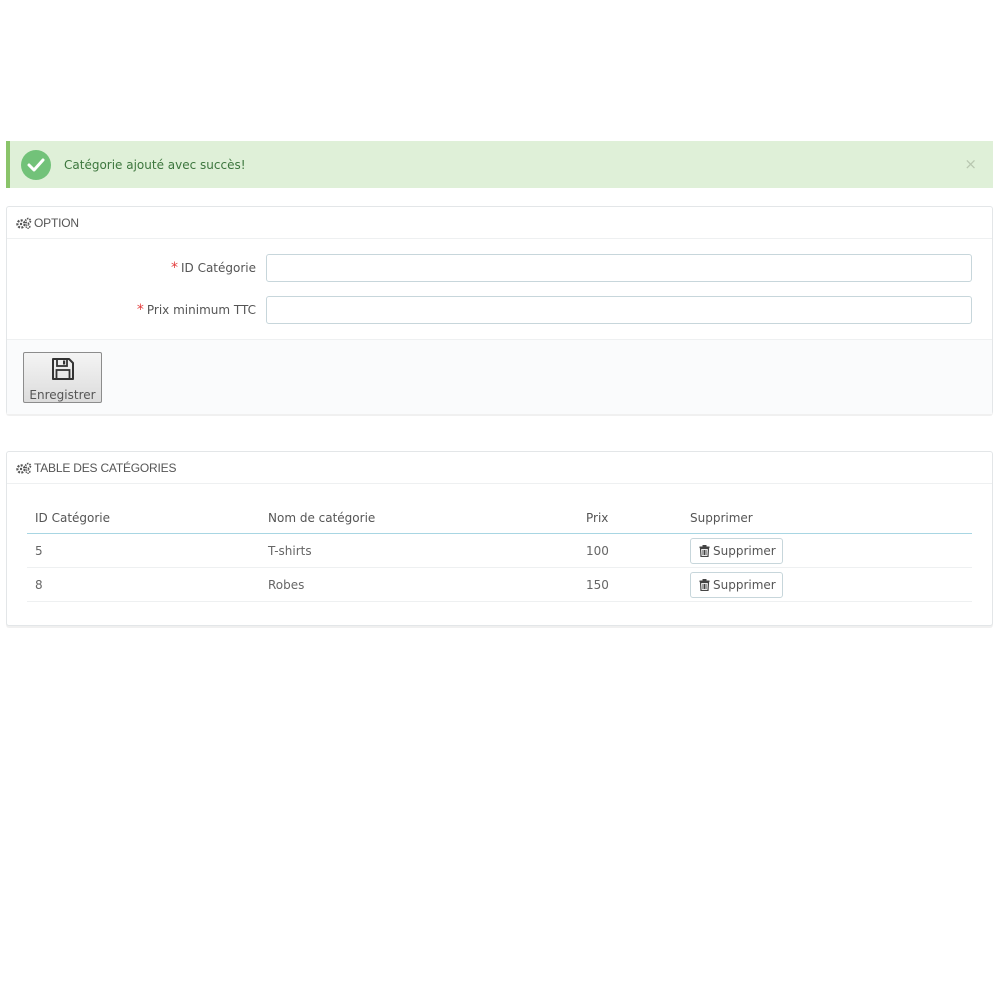 This screenshot has height=1000, width=1000. I want to click on table-row: 8 Robes 150 Supprimer, so click(499, 585).